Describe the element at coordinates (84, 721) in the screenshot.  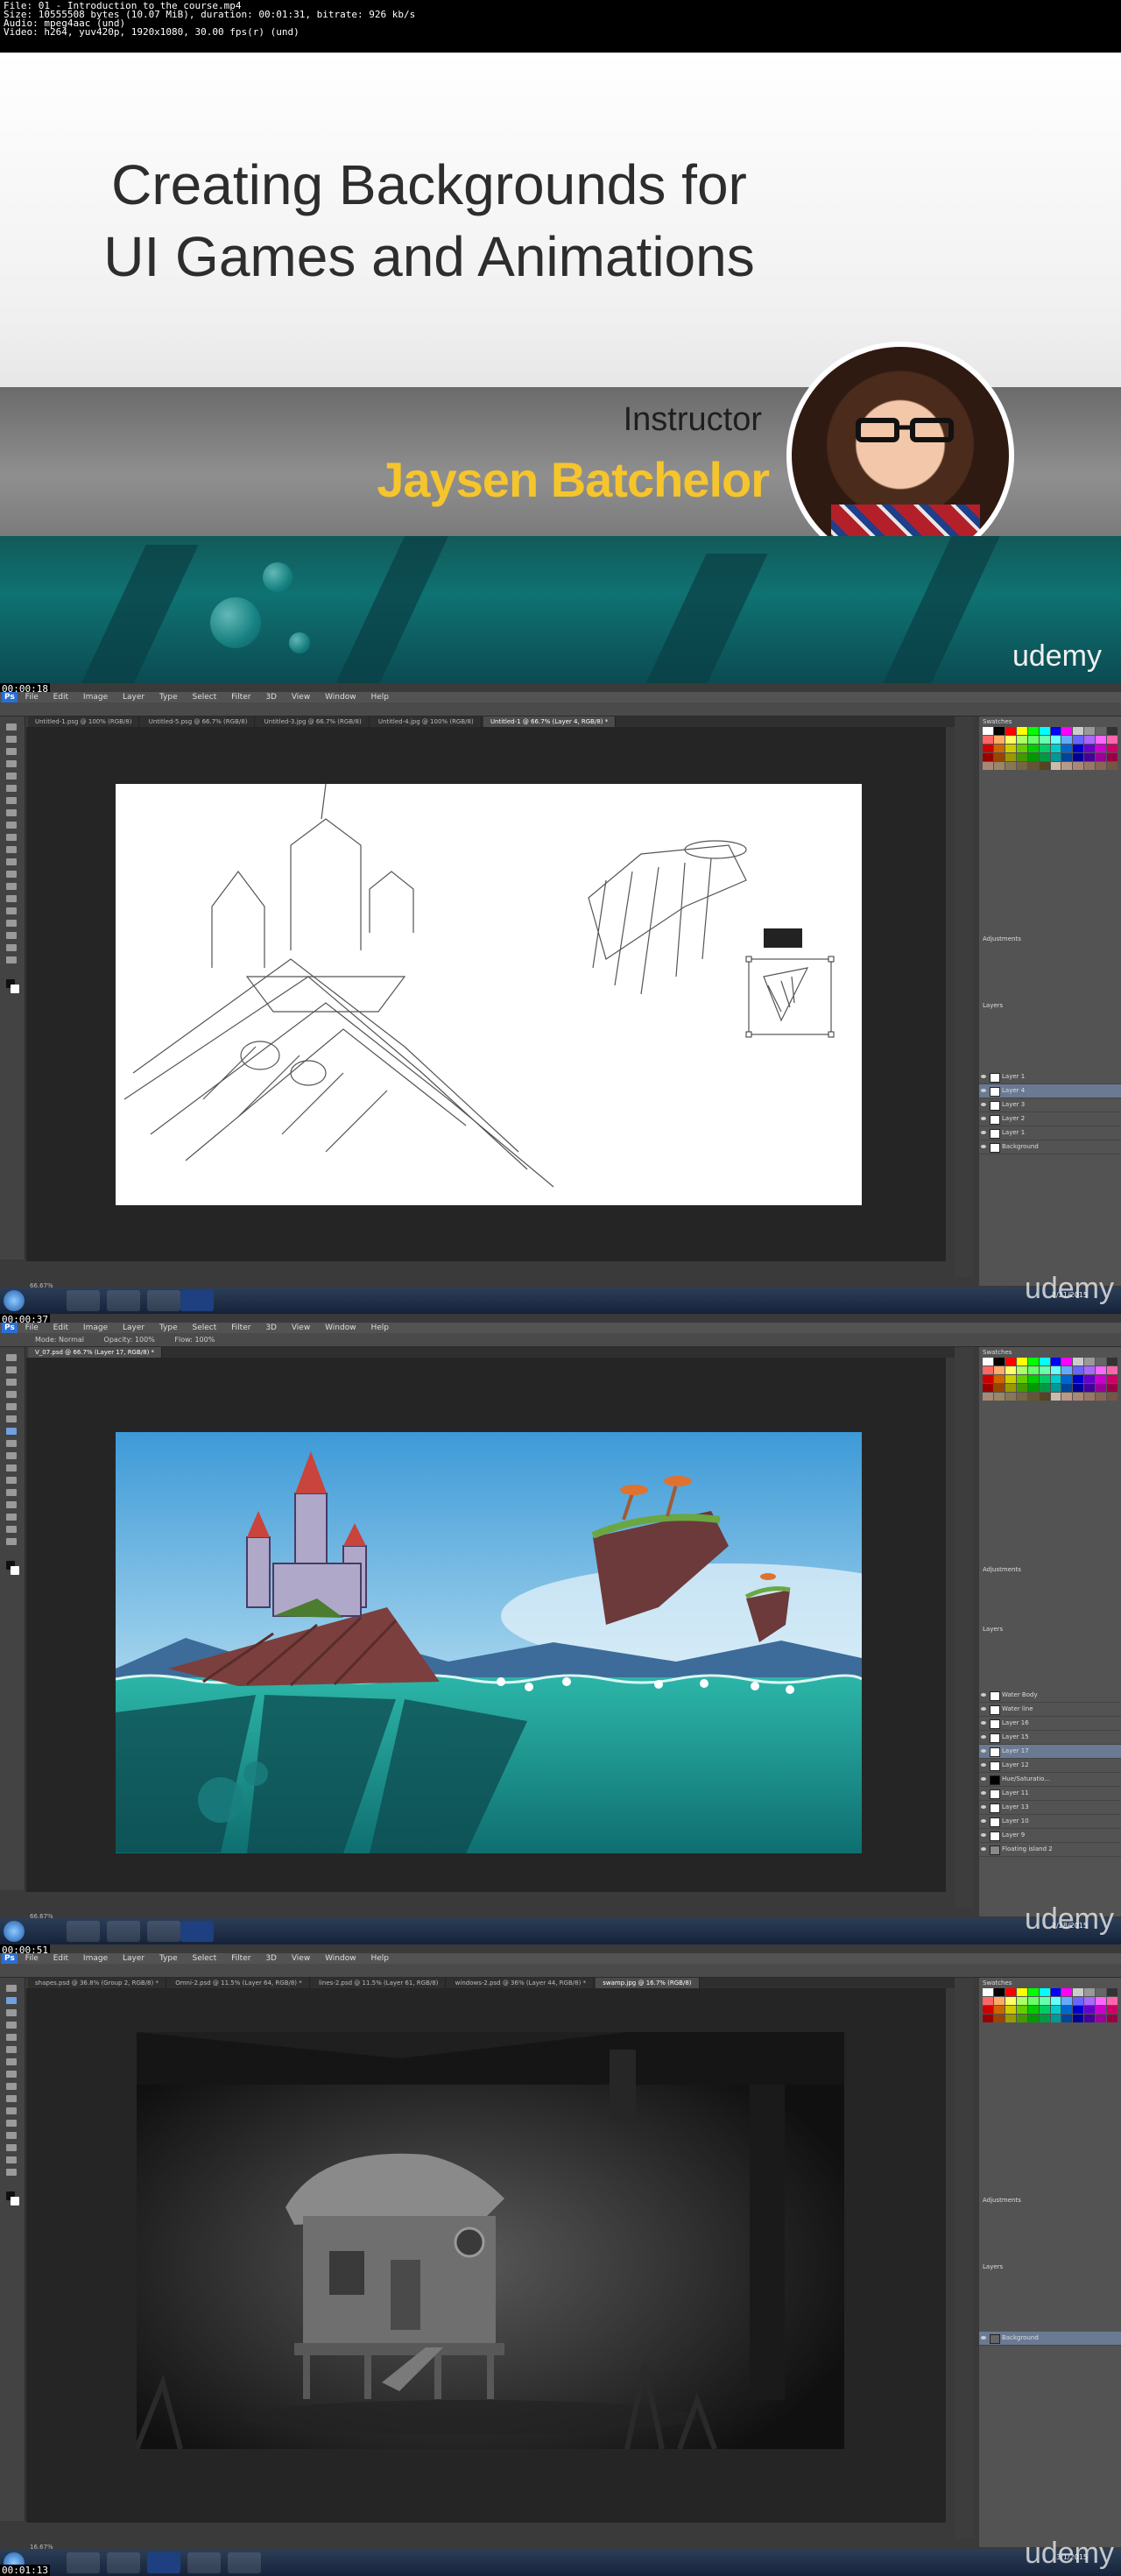
I see `document-tab: Untitled-1.psg @ 100% (RGB/8)` at that location.